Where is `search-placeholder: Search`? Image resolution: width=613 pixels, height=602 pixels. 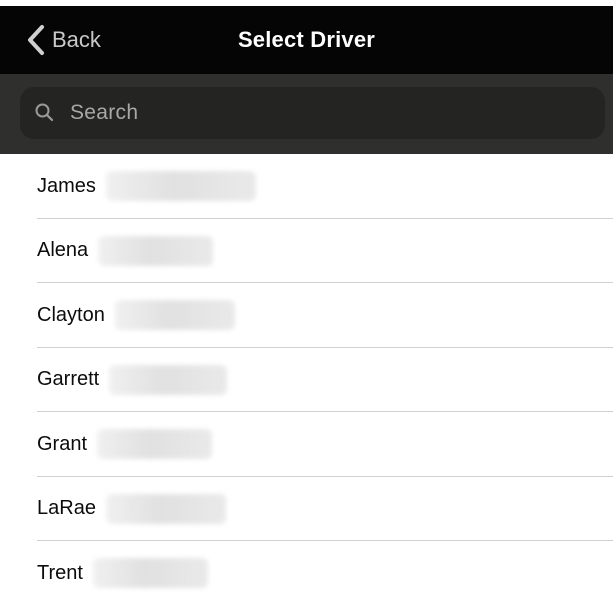
search-placeholder: Search is located at coordinates (104, 112).